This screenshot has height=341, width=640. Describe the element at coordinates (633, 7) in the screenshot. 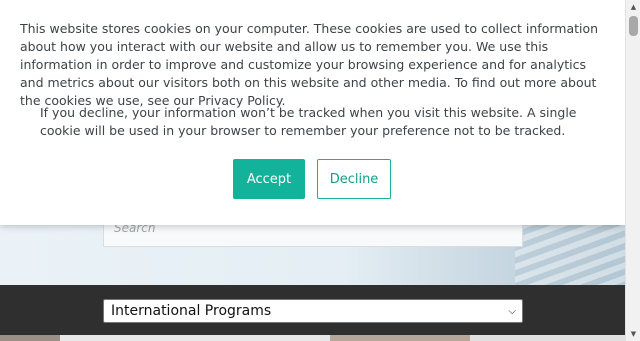

I see `triangle-up-icon: ▲` at that location.